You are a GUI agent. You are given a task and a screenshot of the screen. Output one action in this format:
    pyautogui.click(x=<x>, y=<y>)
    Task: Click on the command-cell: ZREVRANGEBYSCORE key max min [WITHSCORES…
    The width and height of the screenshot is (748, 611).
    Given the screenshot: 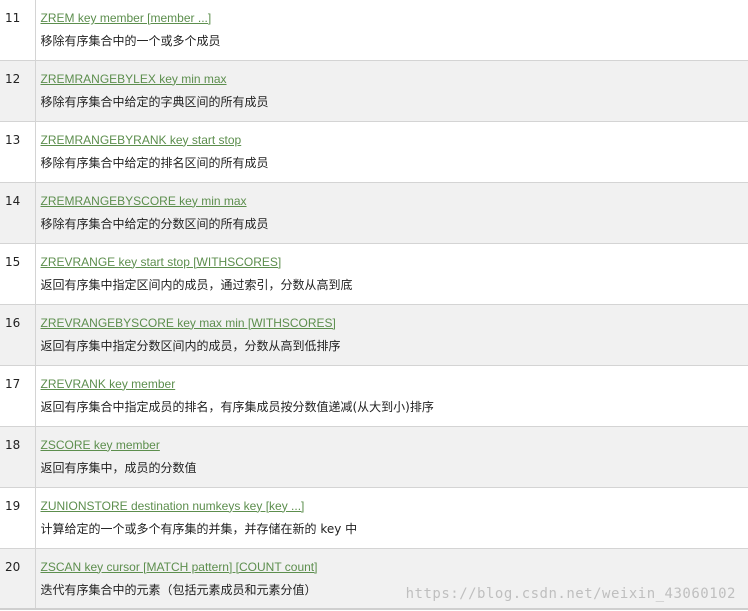 What is the action you would take?
    pyautogui.click(x=391, y=334)
    